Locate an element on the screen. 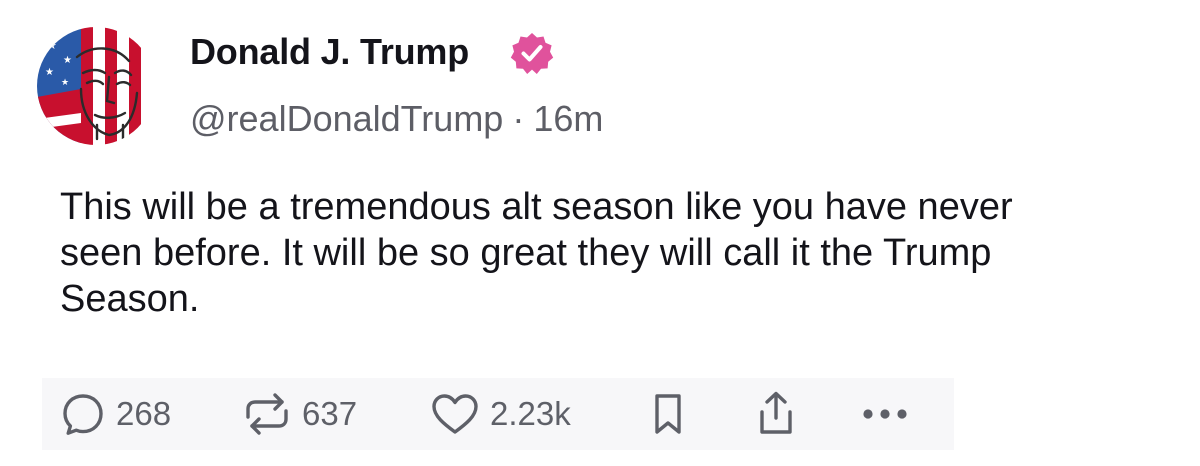 The width and height of the screenshot is (1200, 466). share-upload-icon is located at coordinates (776, 414).